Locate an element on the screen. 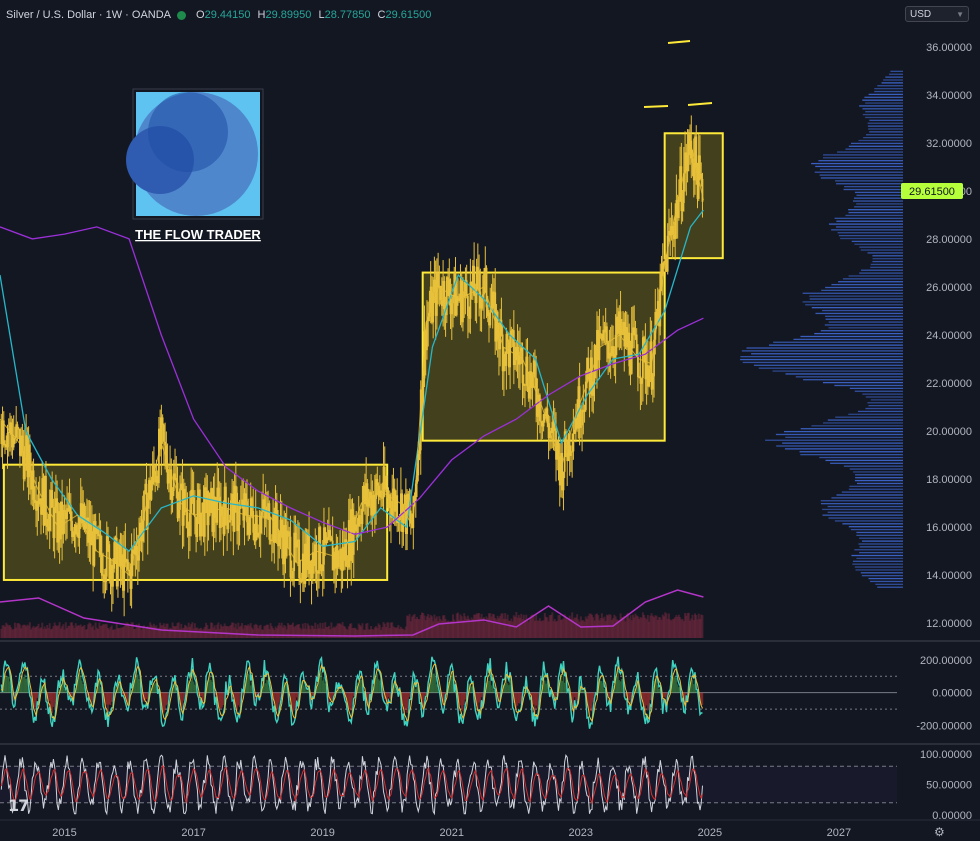 Image resolution: width=980 pixels, height=841 pixels. tradingview-logo-icon: 17 is located at coordinates (18, 805).